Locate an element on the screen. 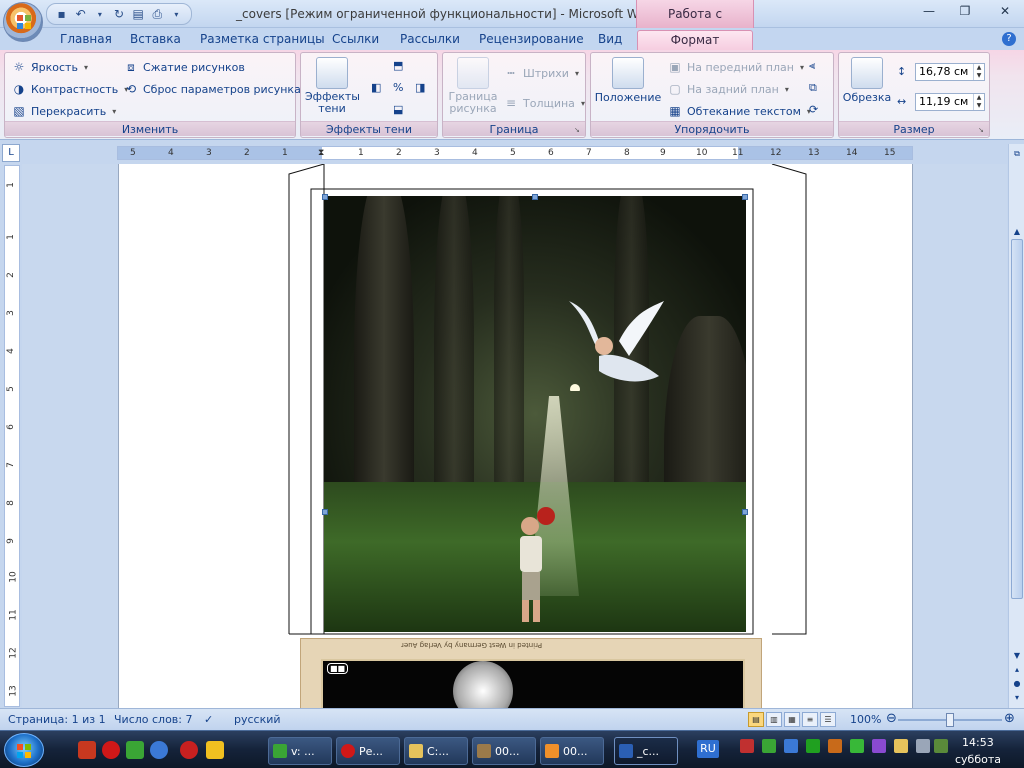 The height and width of the screenshot is (768, 1024). scrollbar-thumb is located at coordinates (1017, 419).